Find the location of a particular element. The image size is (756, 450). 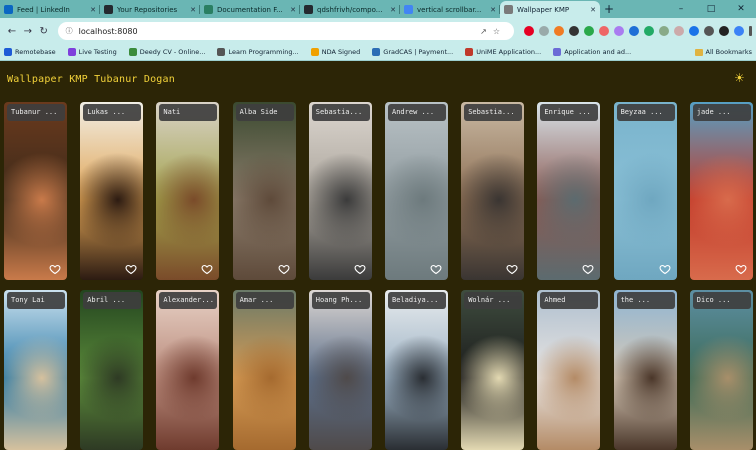

wallpaper-card: Ahmed is located at coordinates (569, 370).